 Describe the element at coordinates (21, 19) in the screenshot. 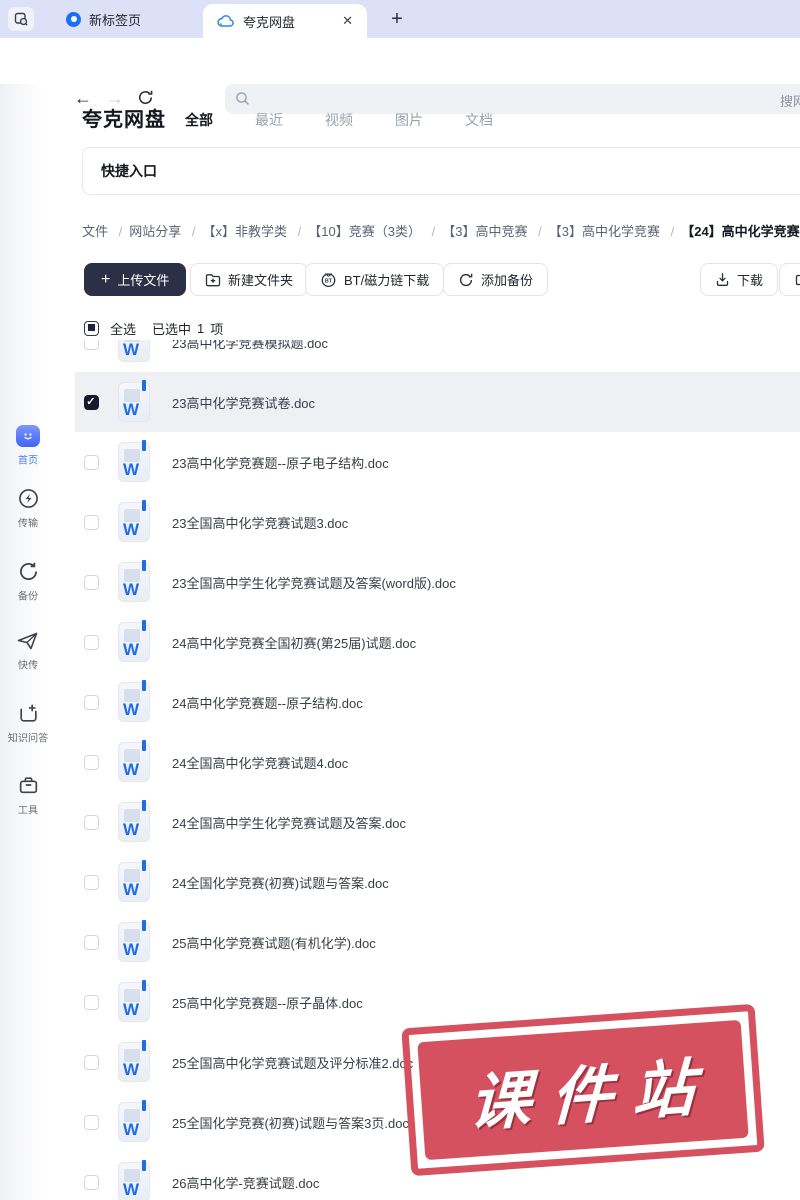

I see `tab-search-button` at that location.